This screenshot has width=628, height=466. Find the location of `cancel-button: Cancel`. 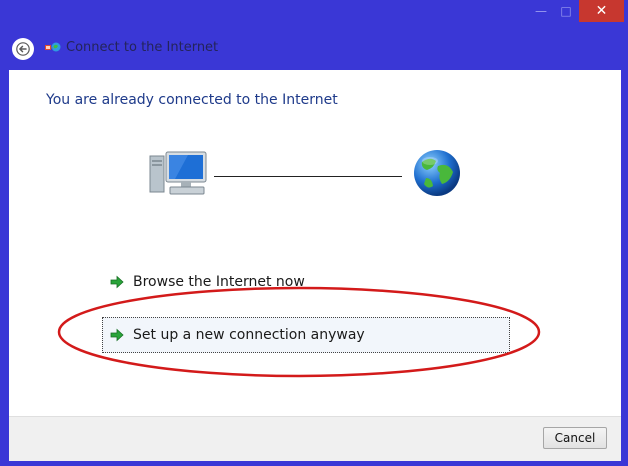

cancel-button: Cancel is located at coordinates (575, 438).